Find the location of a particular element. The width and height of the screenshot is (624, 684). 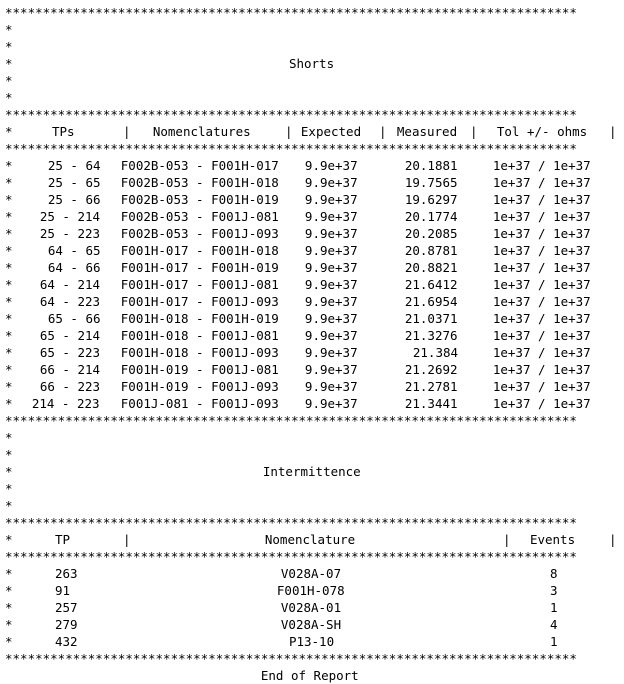

intermittence-cell-events: 8 is located at coordinates (553, 573).